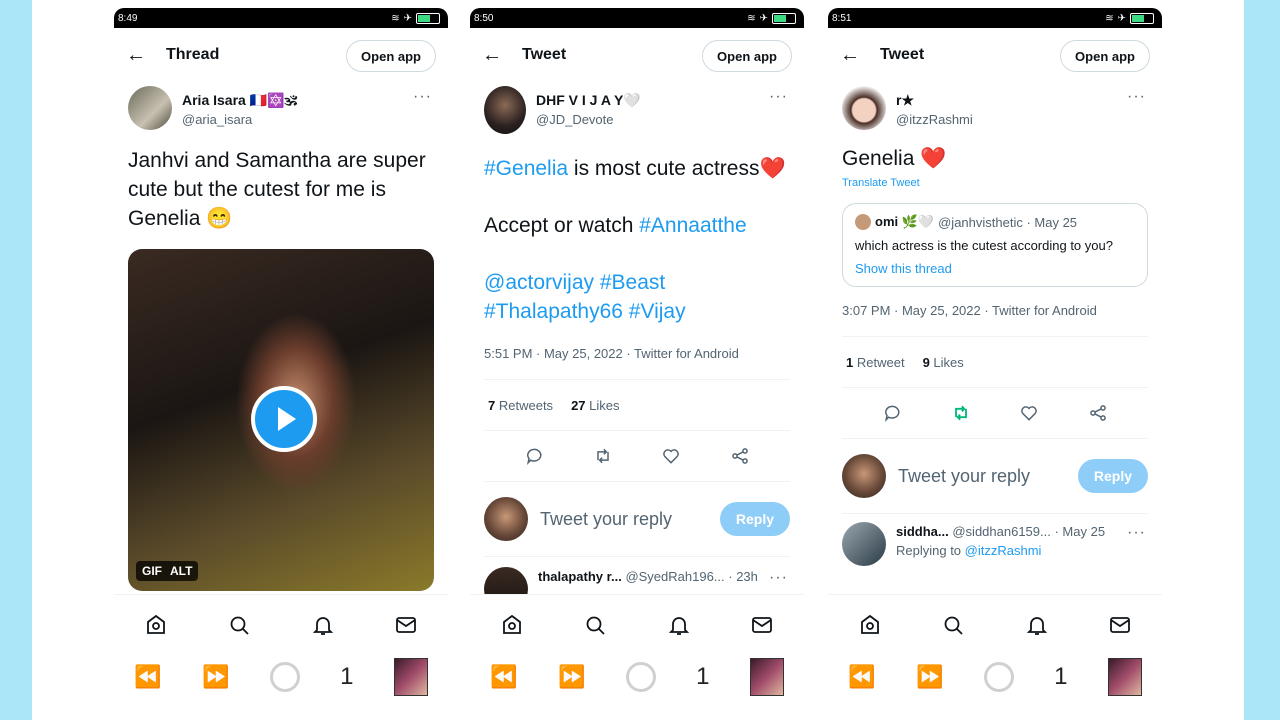  What do you see at coordinates (763, 18) in the screenshot?
I see `airplane-icon: ✈` at bounding box center [763, 18].